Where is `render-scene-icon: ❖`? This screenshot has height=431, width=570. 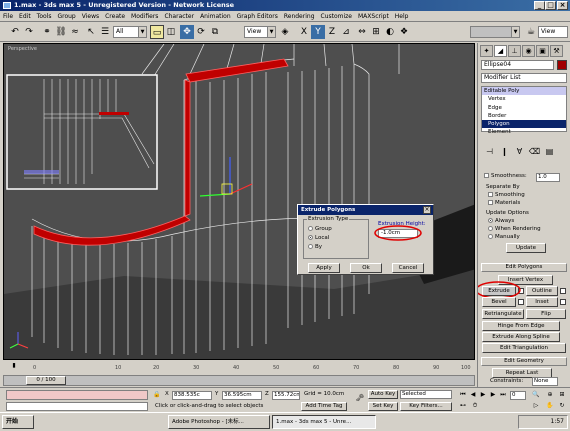 render-scene-icon: ❖ is located at coordinates (404, 32).